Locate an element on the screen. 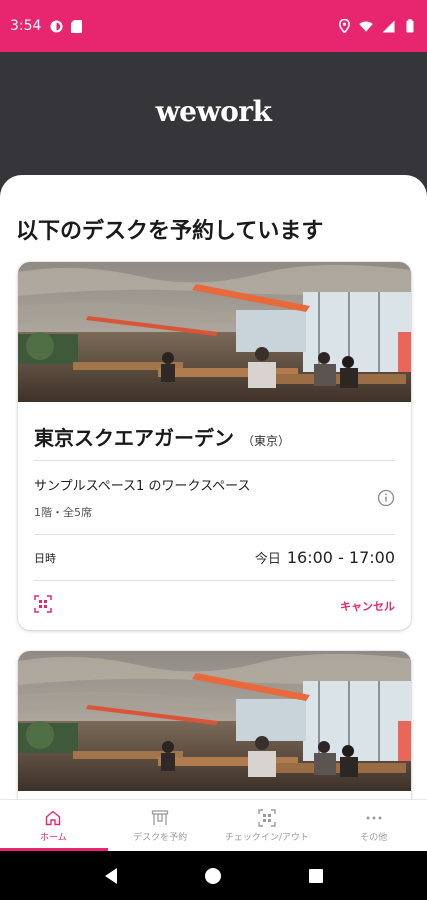 This screenshot has width=427, height=900. wifi-icon is located at coordinates (366, 26).